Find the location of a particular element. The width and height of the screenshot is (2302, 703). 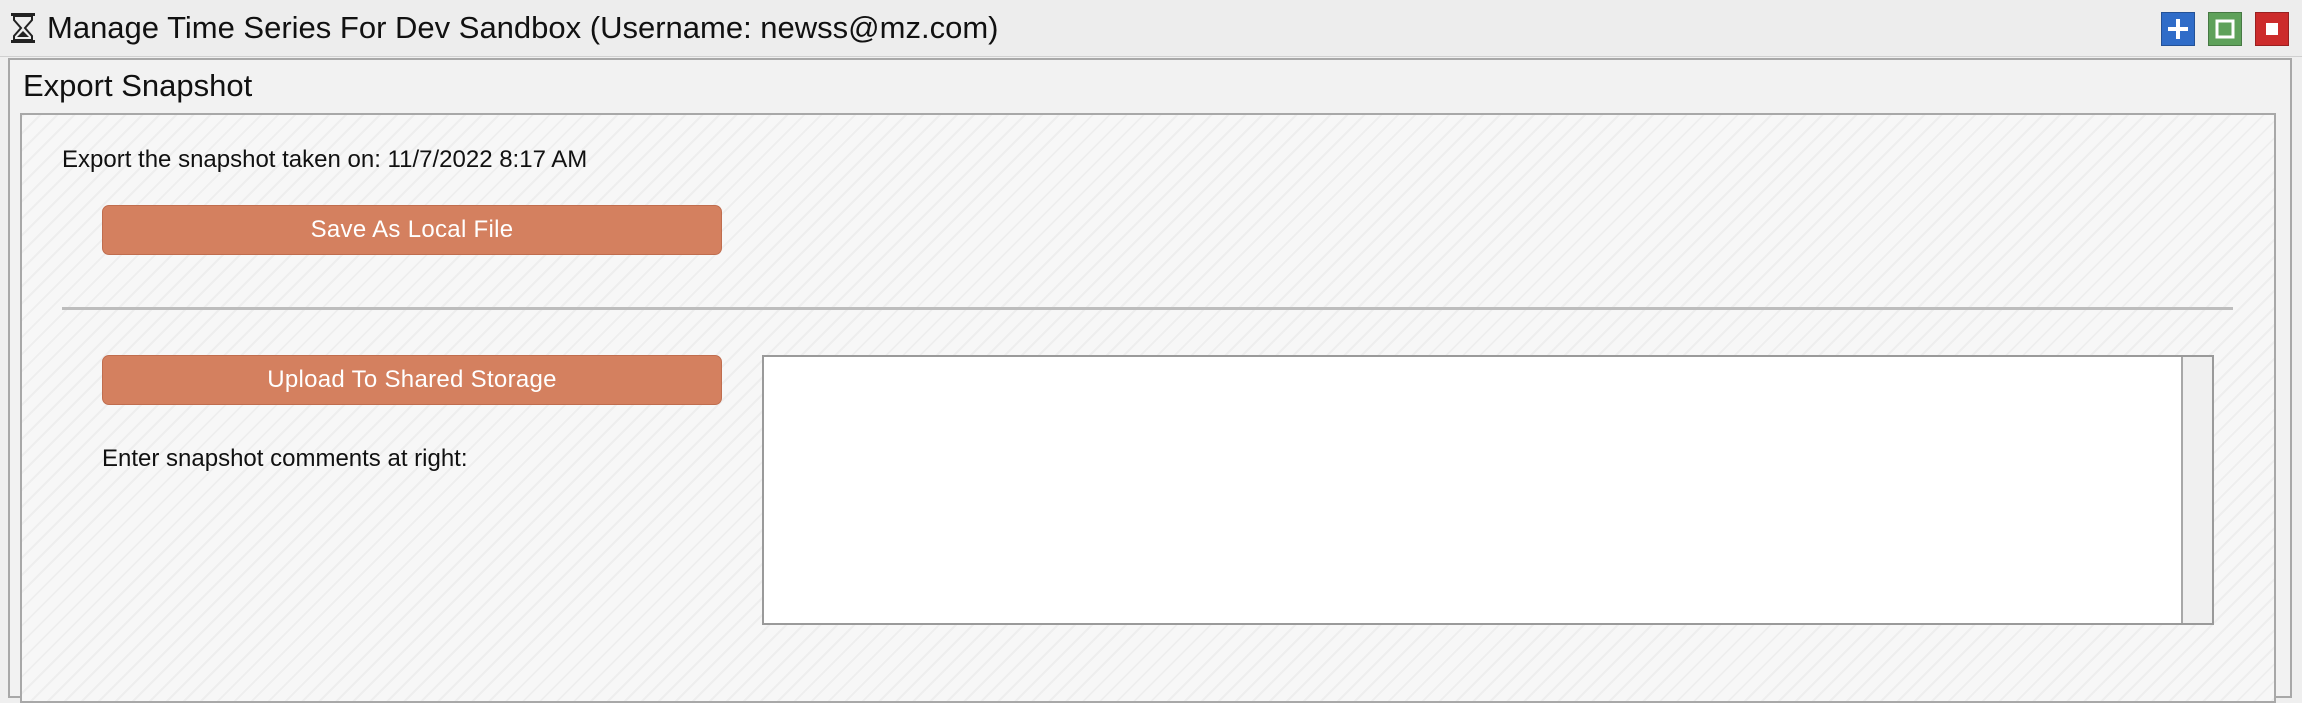

maximize-window-button is located at coordinates (2225, 29).